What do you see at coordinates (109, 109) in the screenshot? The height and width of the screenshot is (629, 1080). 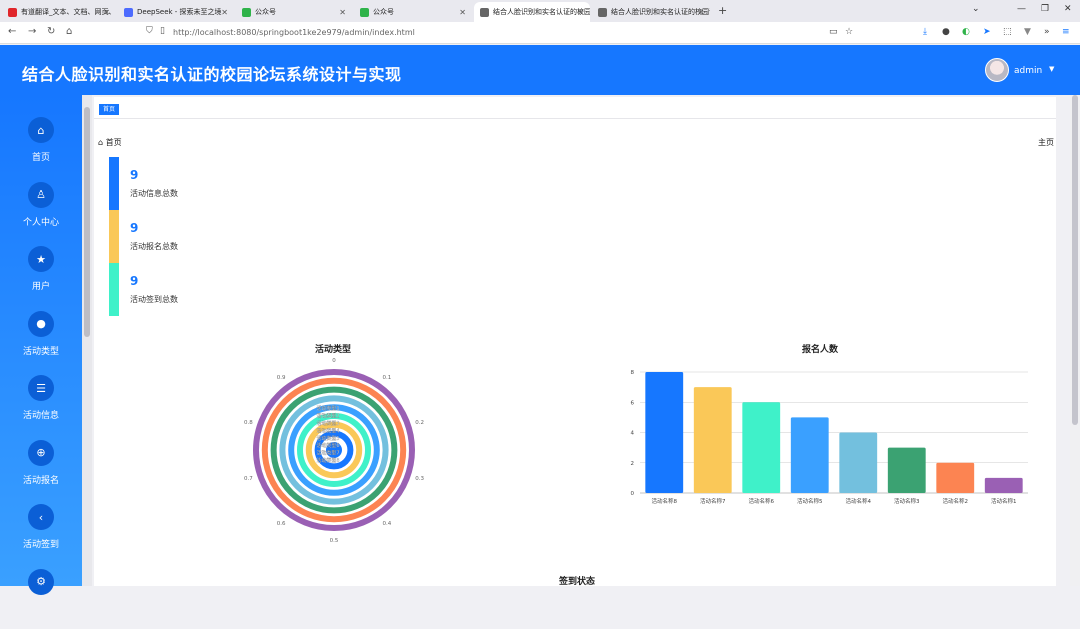 I see `tag-home: 首页` at bounding box center [109, 109].